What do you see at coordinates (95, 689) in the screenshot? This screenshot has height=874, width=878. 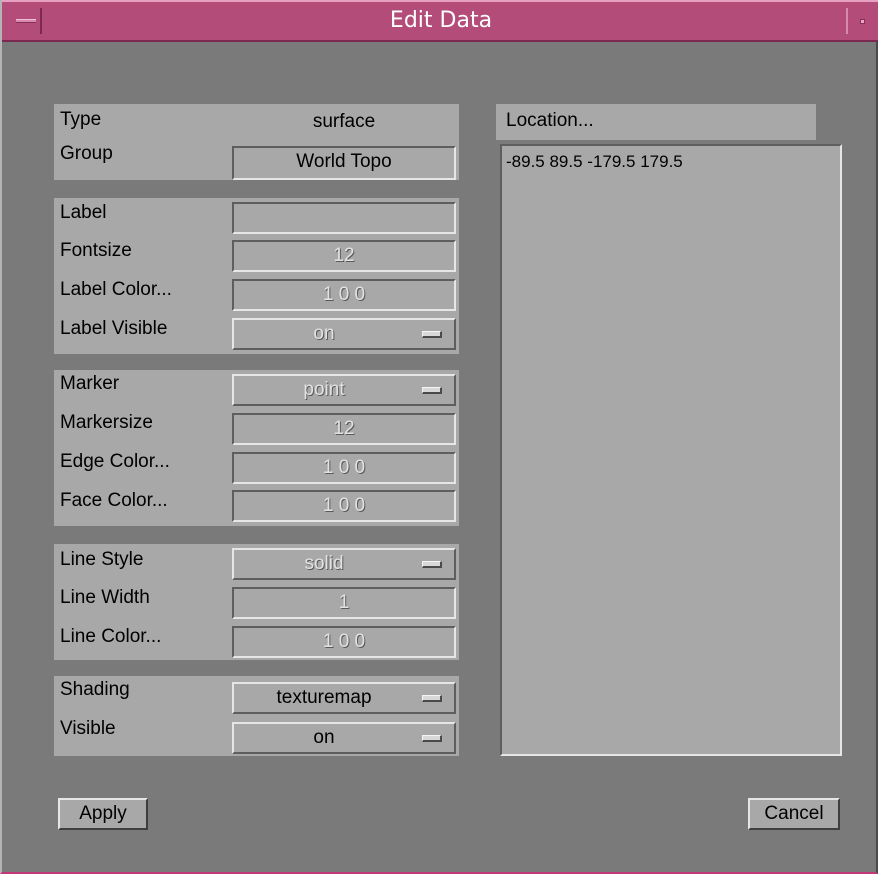 I see `shading-label: Shading` at bounding box center [95, 689].